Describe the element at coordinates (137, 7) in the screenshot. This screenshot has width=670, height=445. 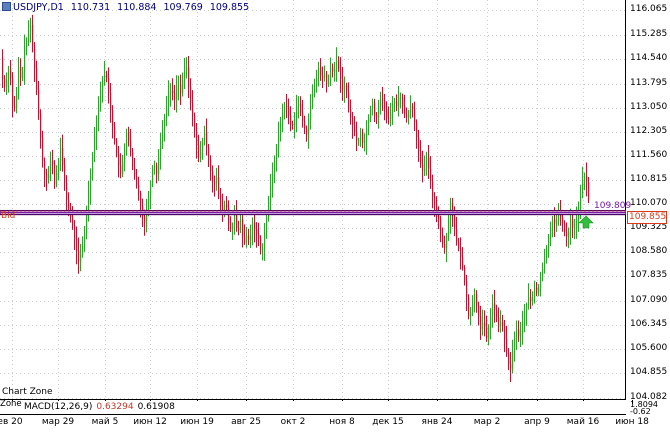
I see `high-value: 110.884` at that location.